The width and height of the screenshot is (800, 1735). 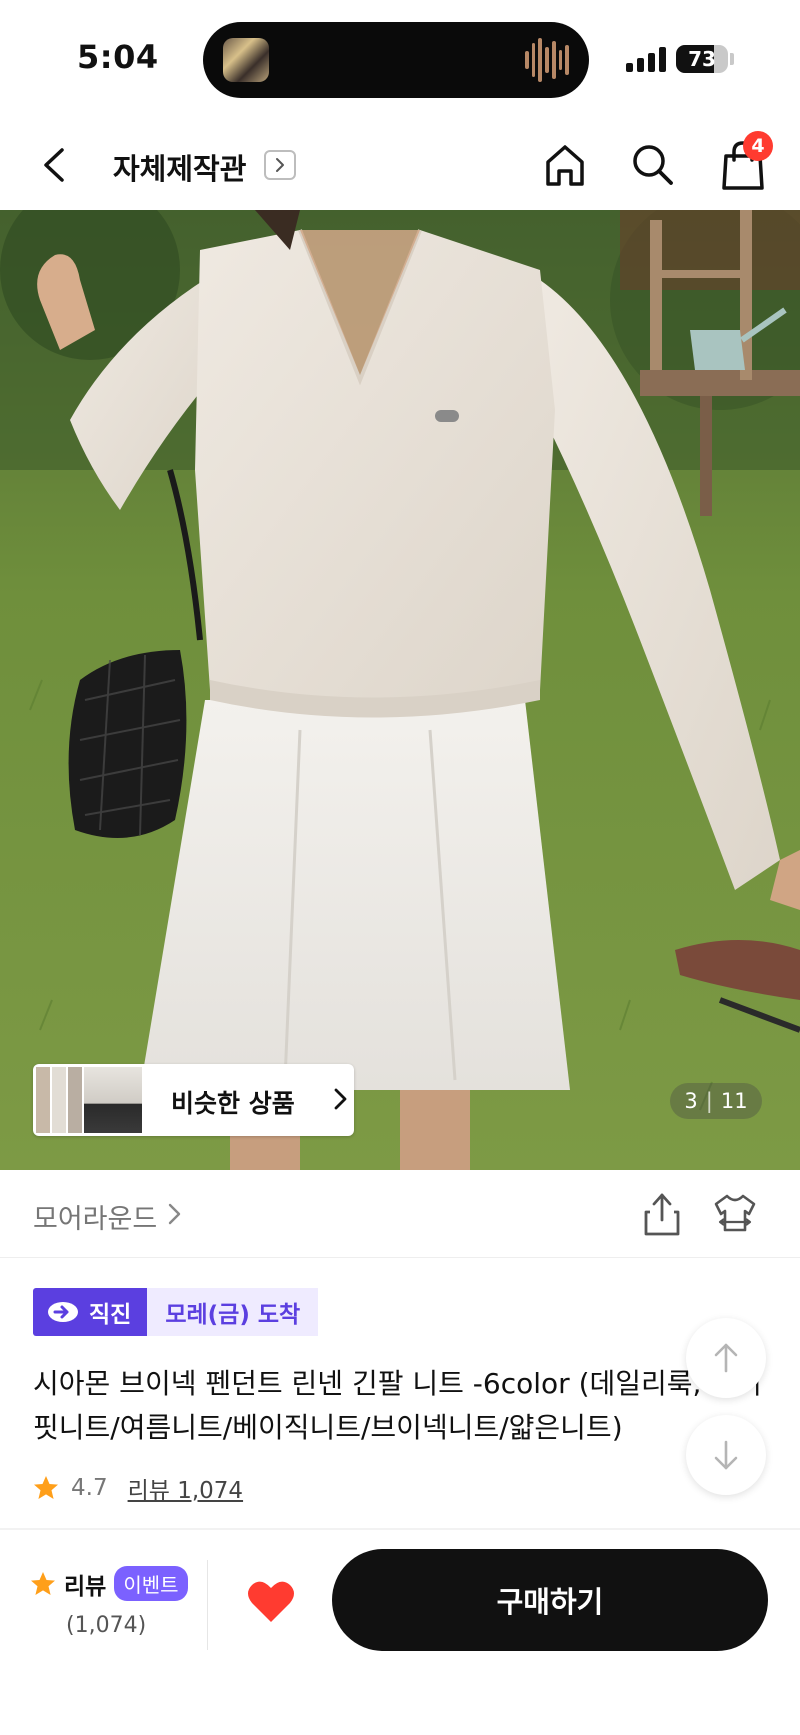 I want to click on battery-icon: 73, so click(x=702, y=59).